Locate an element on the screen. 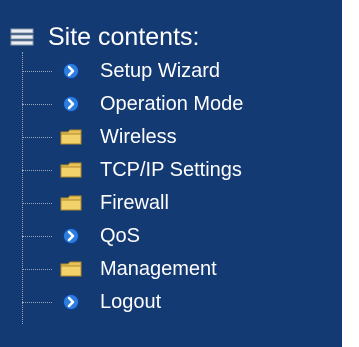  menu-item-label: QoS is located at coordinates (120, 236).